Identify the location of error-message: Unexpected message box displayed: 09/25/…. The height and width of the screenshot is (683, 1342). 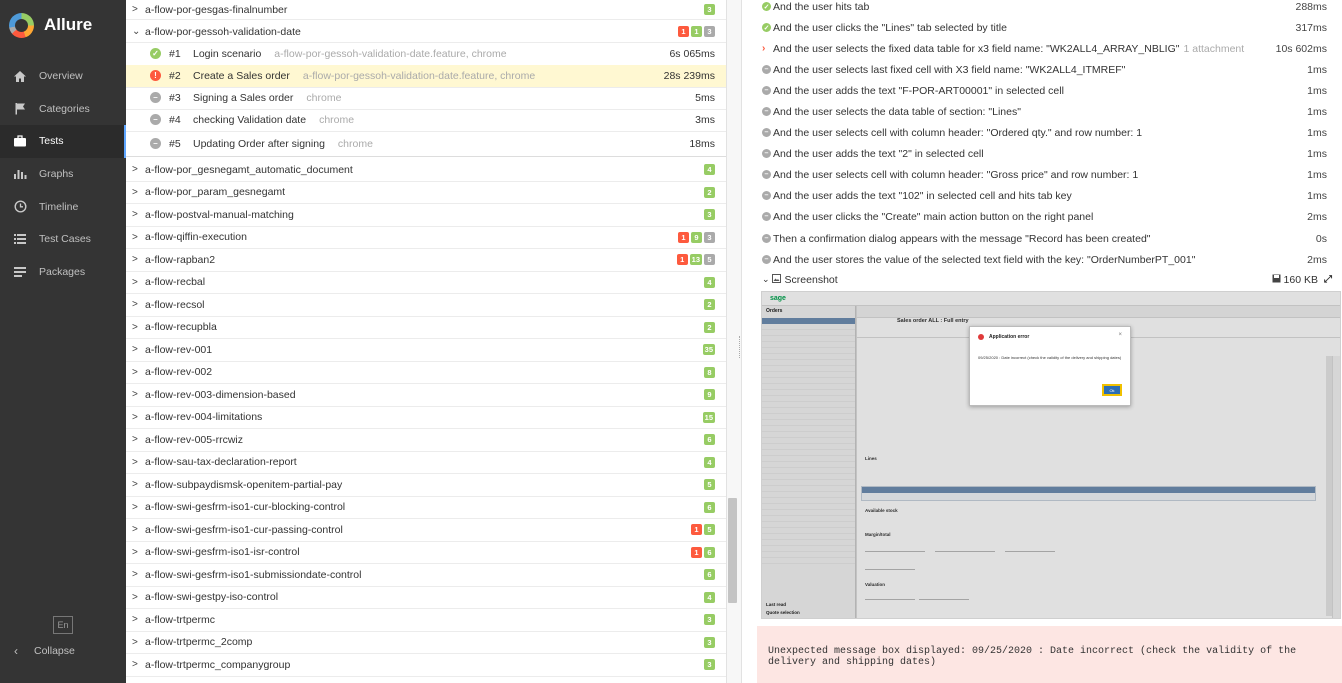
(1049, 654).